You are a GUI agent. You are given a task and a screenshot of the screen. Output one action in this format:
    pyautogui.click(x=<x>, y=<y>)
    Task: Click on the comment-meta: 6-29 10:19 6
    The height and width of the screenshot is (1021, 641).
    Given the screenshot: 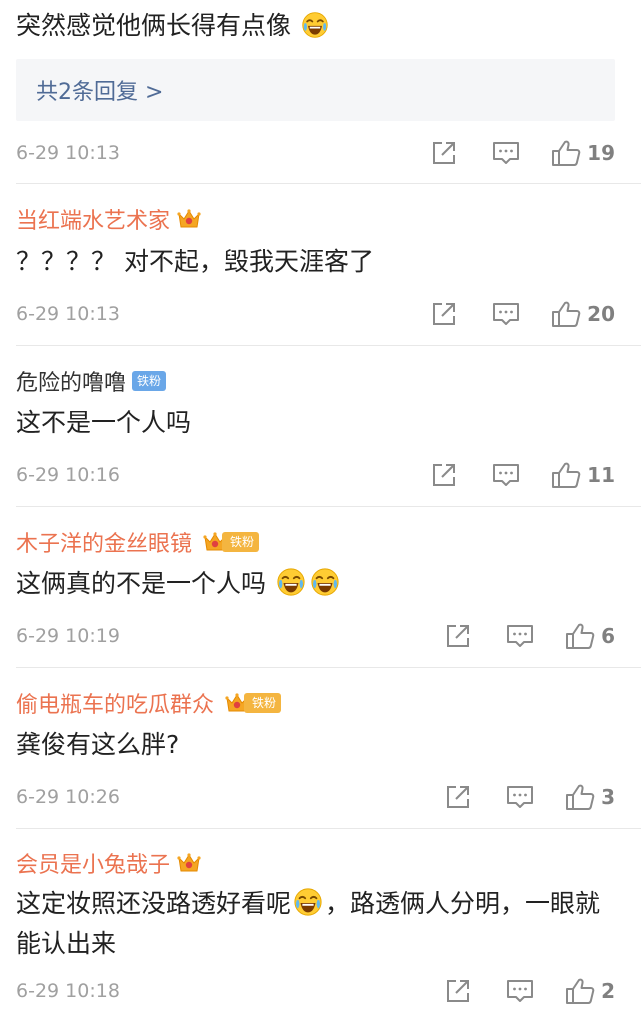 What is the action you would take?
    pyautogui.click(x=315, y=636)
    